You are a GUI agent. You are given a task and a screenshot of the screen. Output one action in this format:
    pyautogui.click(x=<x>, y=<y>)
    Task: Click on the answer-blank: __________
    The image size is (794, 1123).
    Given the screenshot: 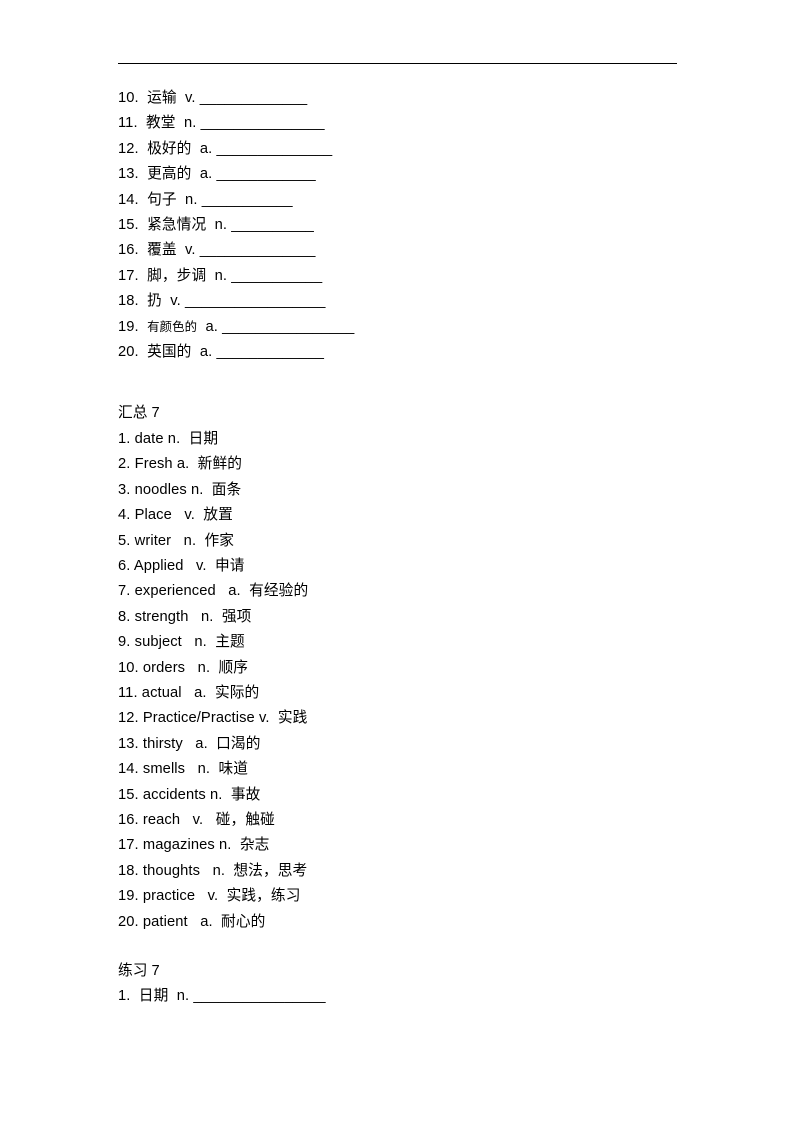 What is the action you would take?
    pyautogui.click(x=272, y=225)
    